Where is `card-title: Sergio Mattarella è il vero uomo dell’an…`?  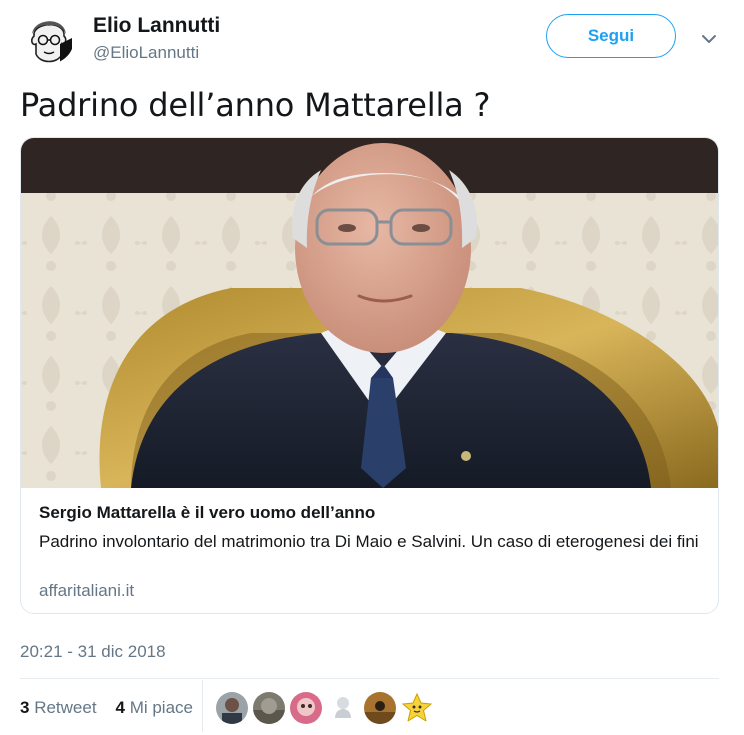 card-title: Sergio Mattarella è il vero uomo dell’an… is located at coordinates (207, 513).